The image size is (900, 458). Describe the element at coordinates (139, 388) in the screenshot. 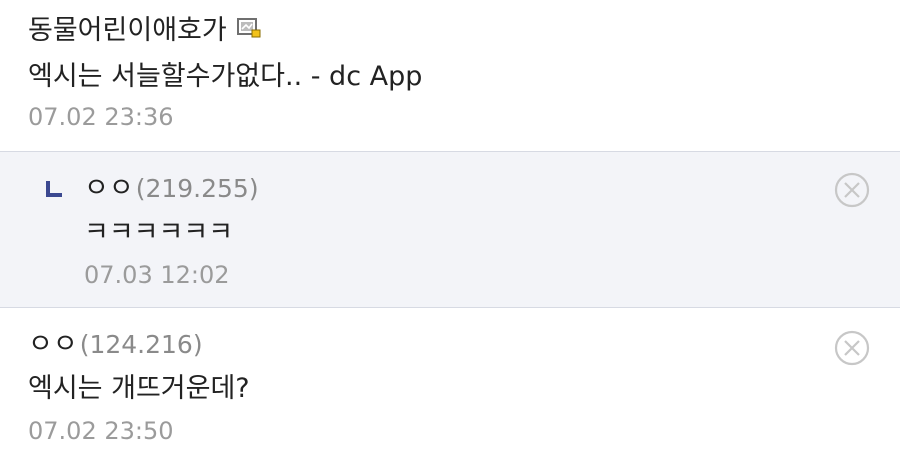

I see `comment-text: 엑시는 개뜨거운데?` at that location.